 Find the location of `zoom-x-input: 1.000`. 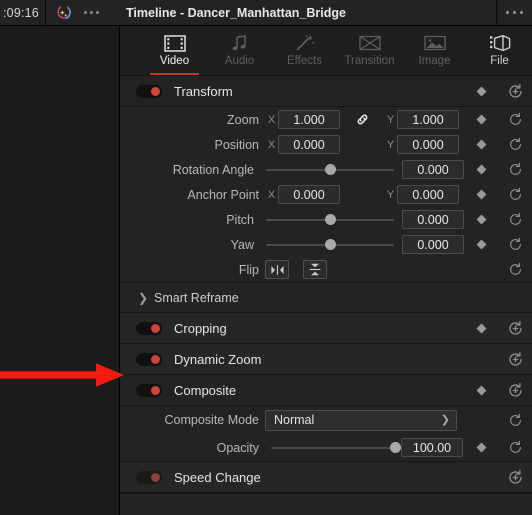

zoom-x-input: 1.000 is located at coordinates (309, 119).